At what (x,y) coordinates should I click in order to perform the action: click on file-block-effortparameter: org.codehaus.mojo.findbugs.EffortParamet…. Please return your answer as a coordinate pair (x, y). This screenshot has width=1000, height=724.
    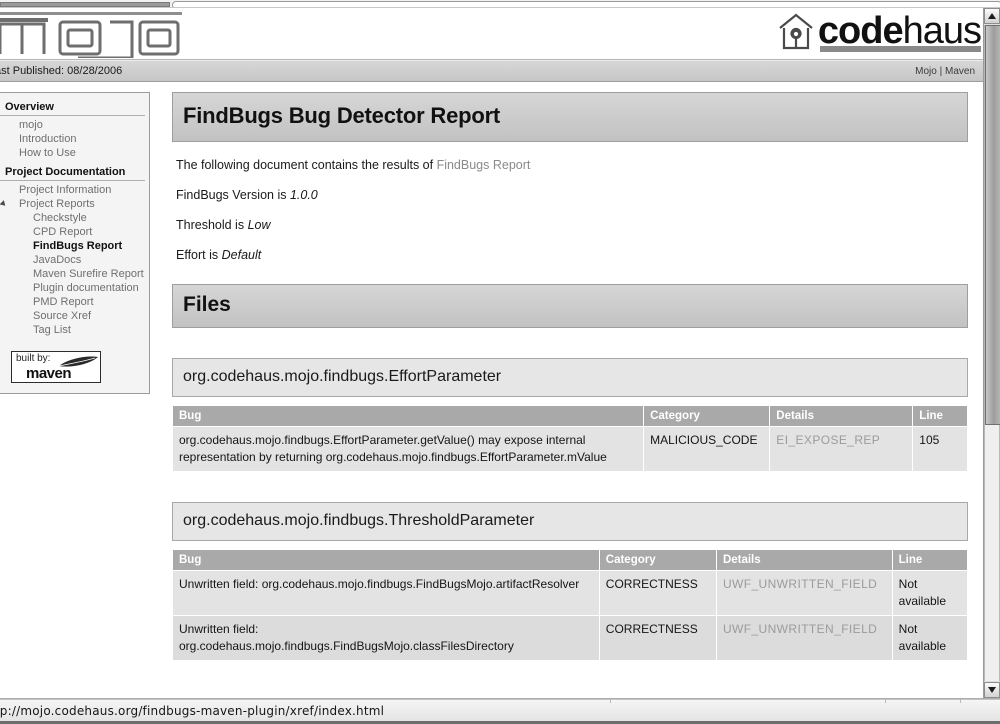
    Looking at the image, I should click on (569, 415).